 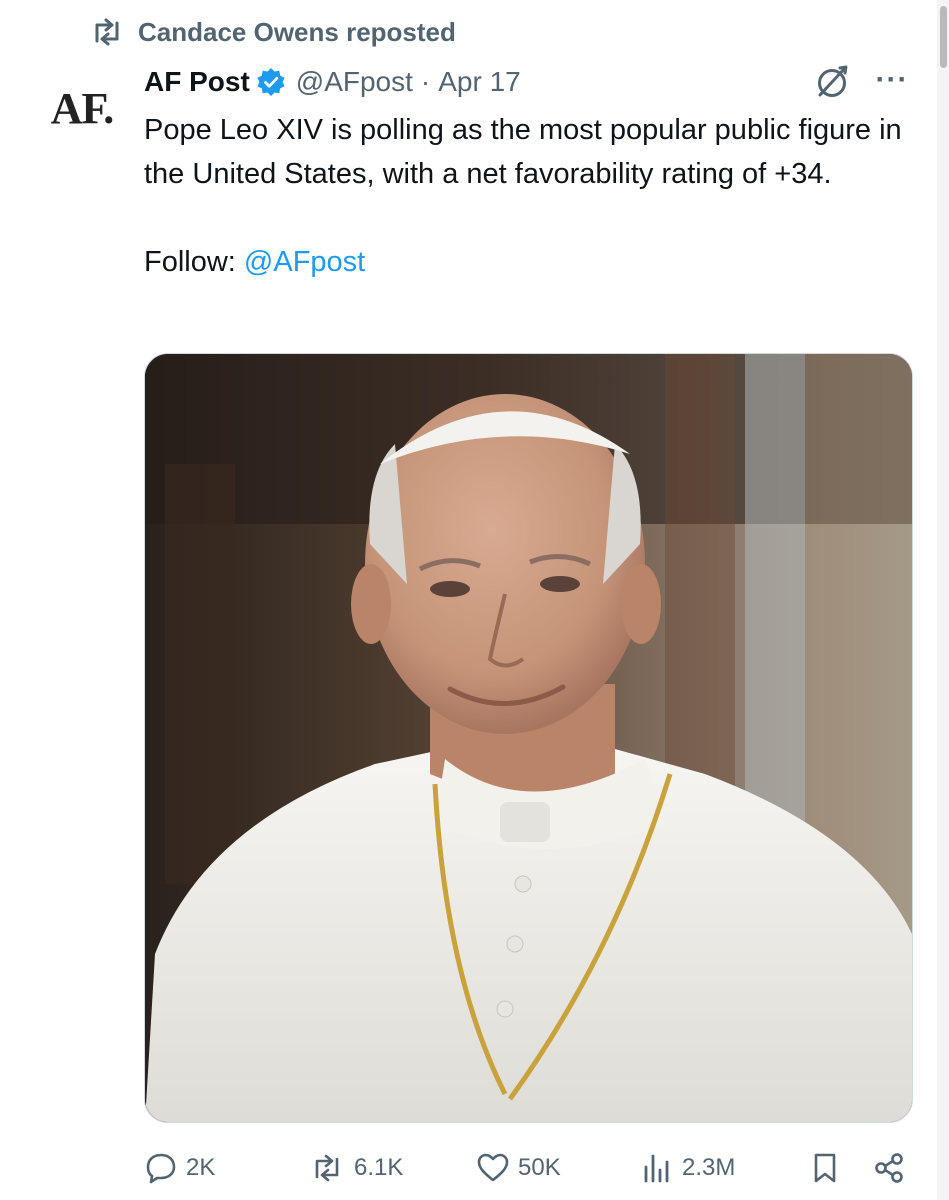 What do you see at coordinates (656, 1168) in the screenshot?
I see `views-icon` at bounding box center [656, 1168].